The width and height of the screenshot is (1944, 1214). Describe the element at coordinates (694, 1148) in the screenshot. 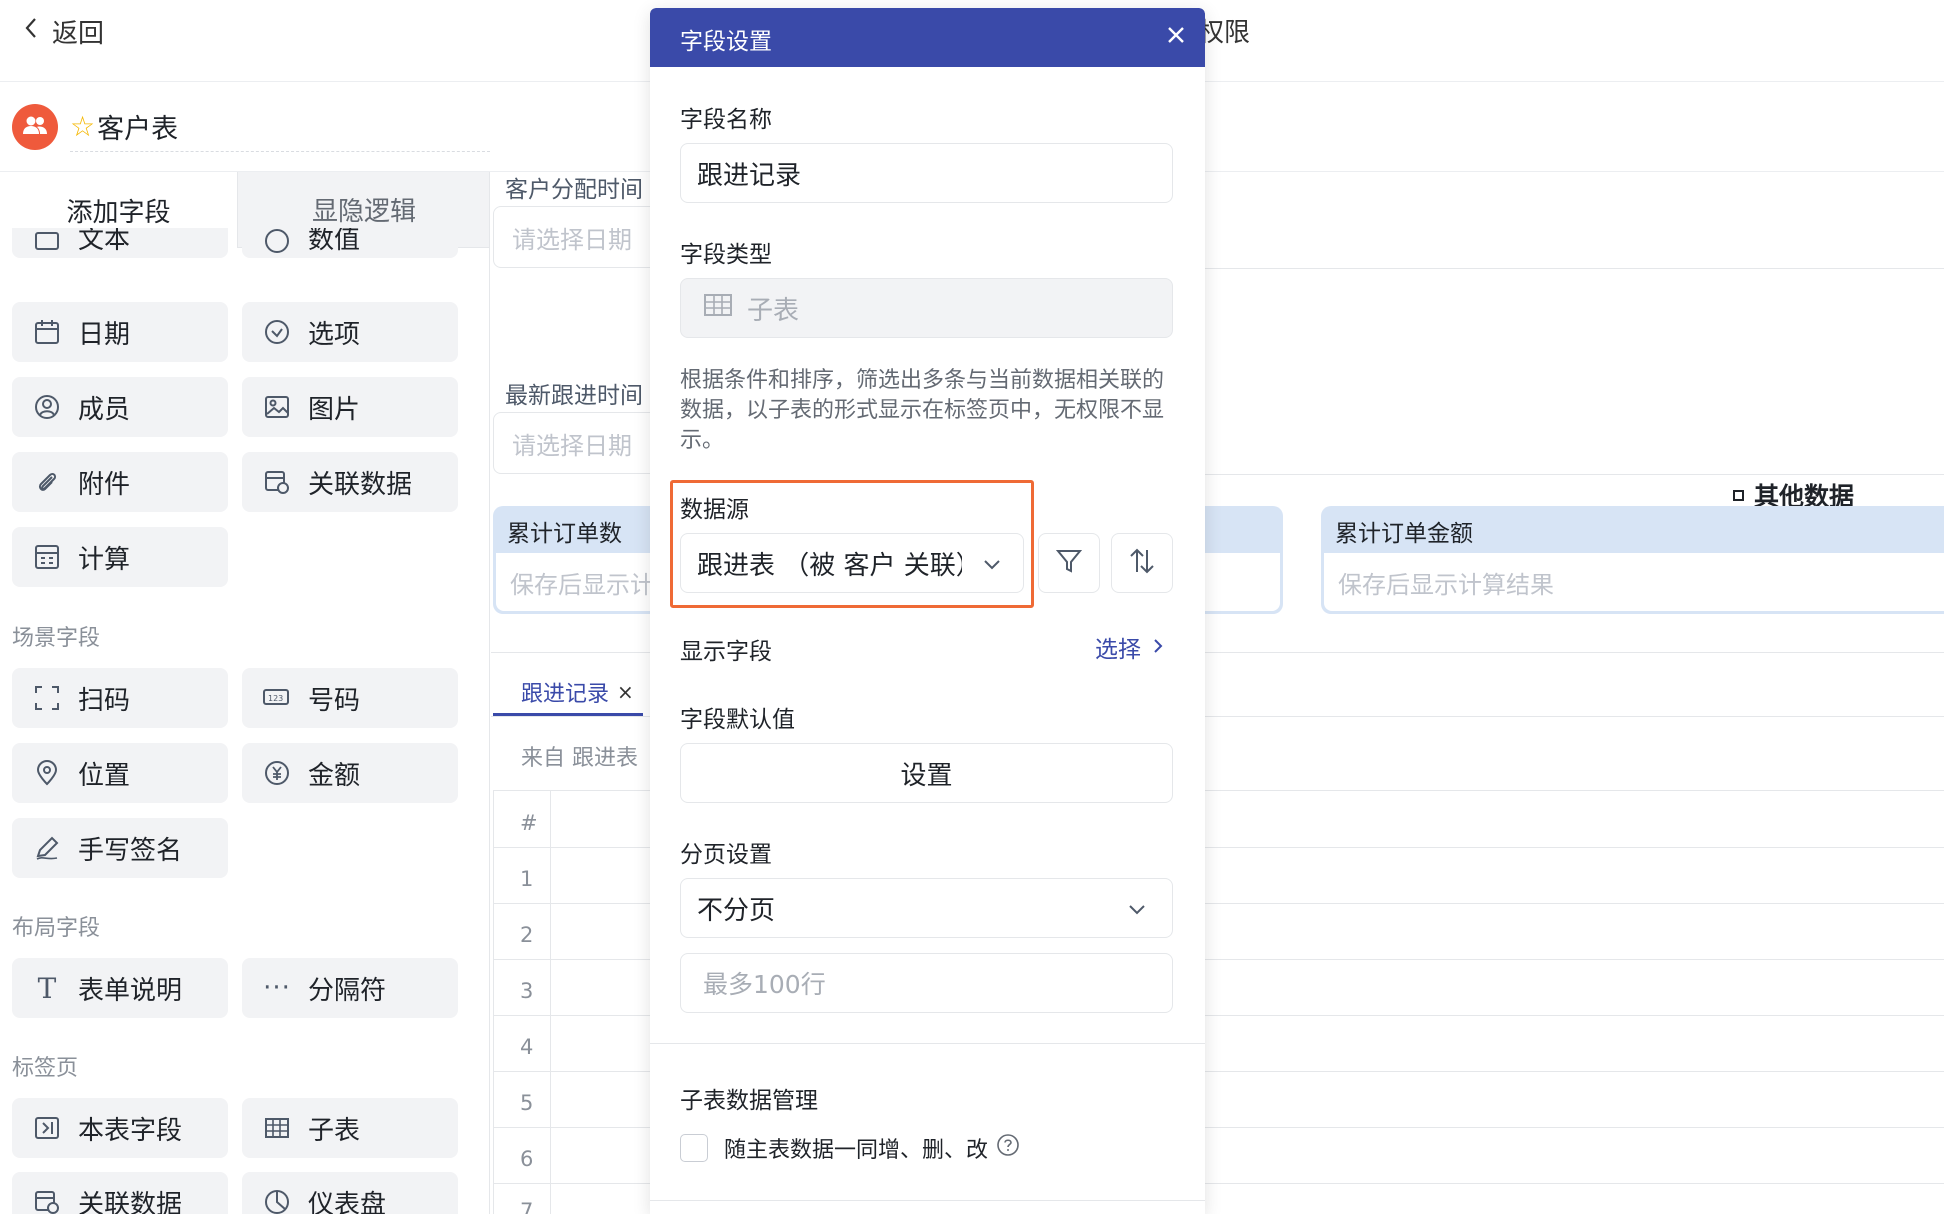

I see `sync-checkbox` at that location.